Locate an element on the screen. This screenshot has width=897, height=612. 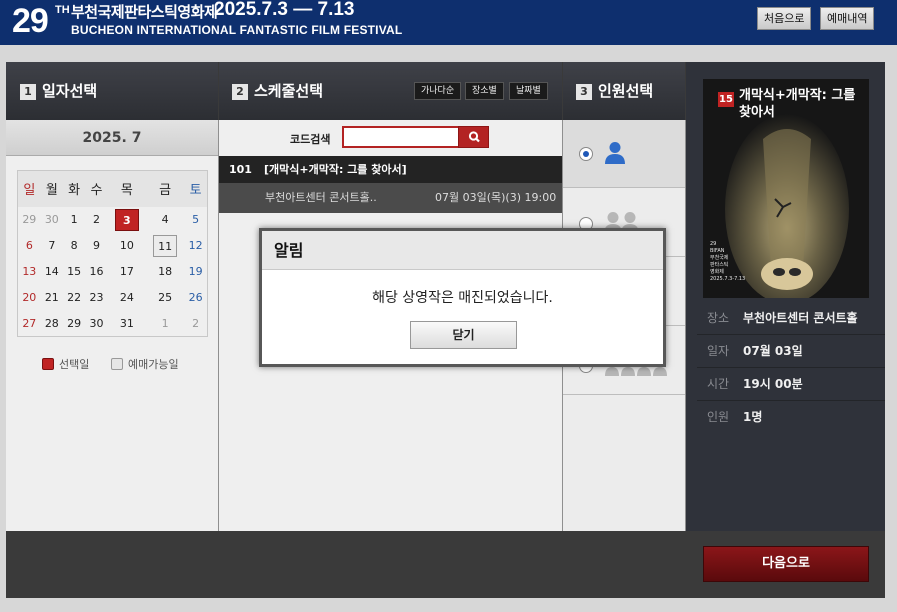
alert-dialog: 알림 해당 상영작은 매진되었습니다. 닫기 is located at coordinates (462, 297).